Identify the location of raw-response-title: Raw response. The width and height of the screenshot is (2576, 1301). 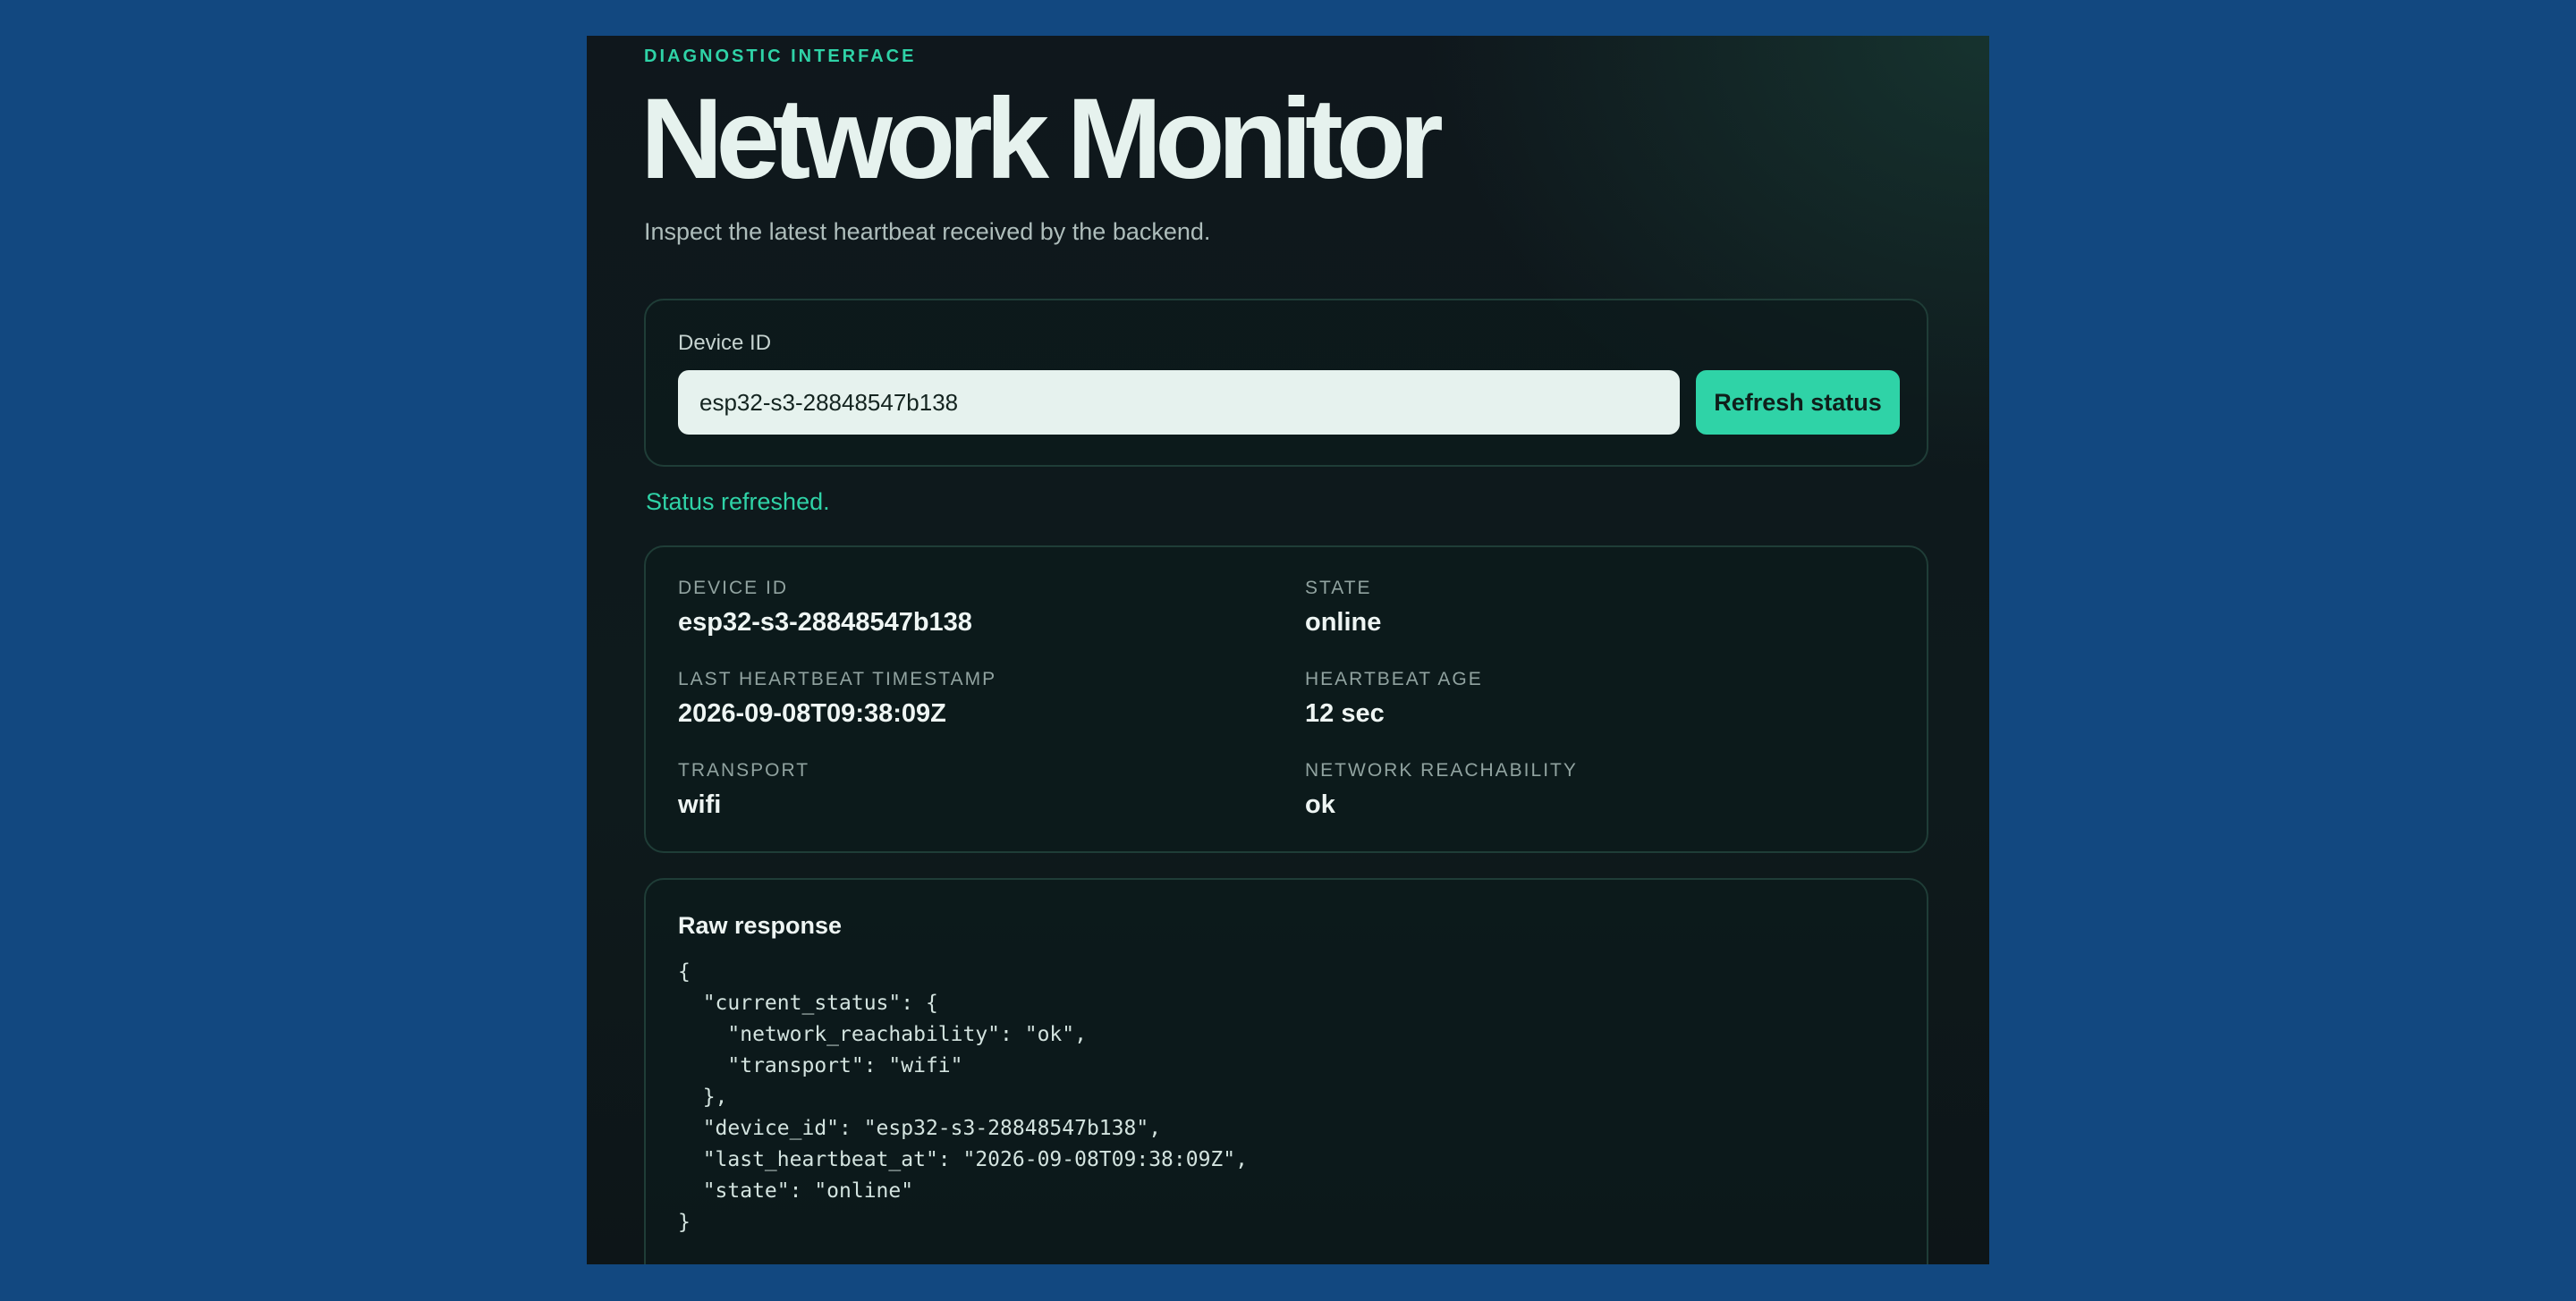
(760, 926).